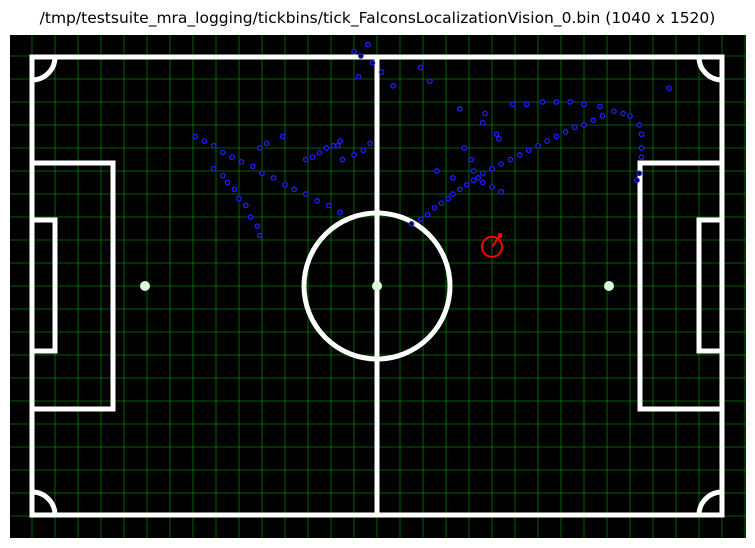  What do you see at coordinates (709, 502) in the screenshot?
I see `corner-arc-bottom-right` at bounding box center [709, 502].